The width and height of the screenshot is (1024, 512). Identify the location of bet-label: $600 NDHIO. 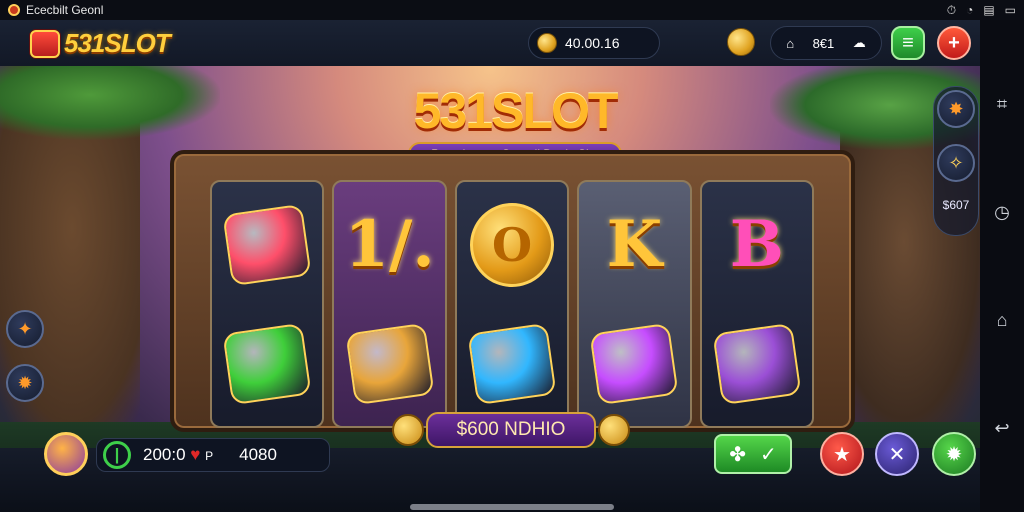
(511, 430).